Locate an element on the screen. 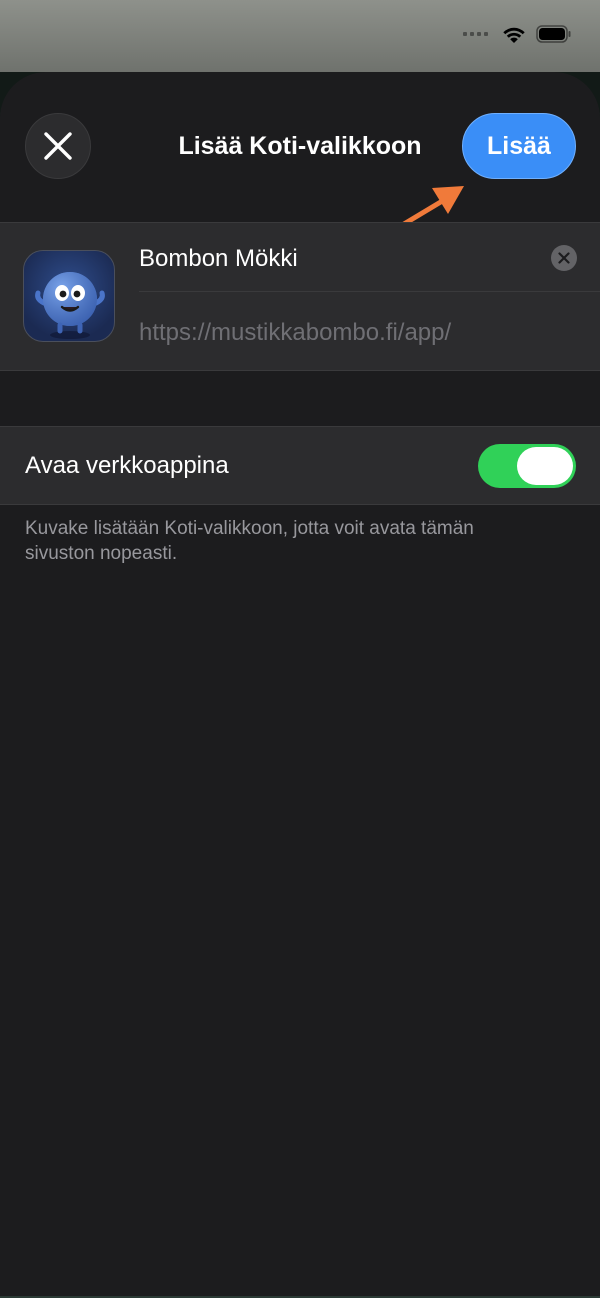 The width and height of the screenshot is (600, 1298). app-name-input is located at coordinates (339, 259).